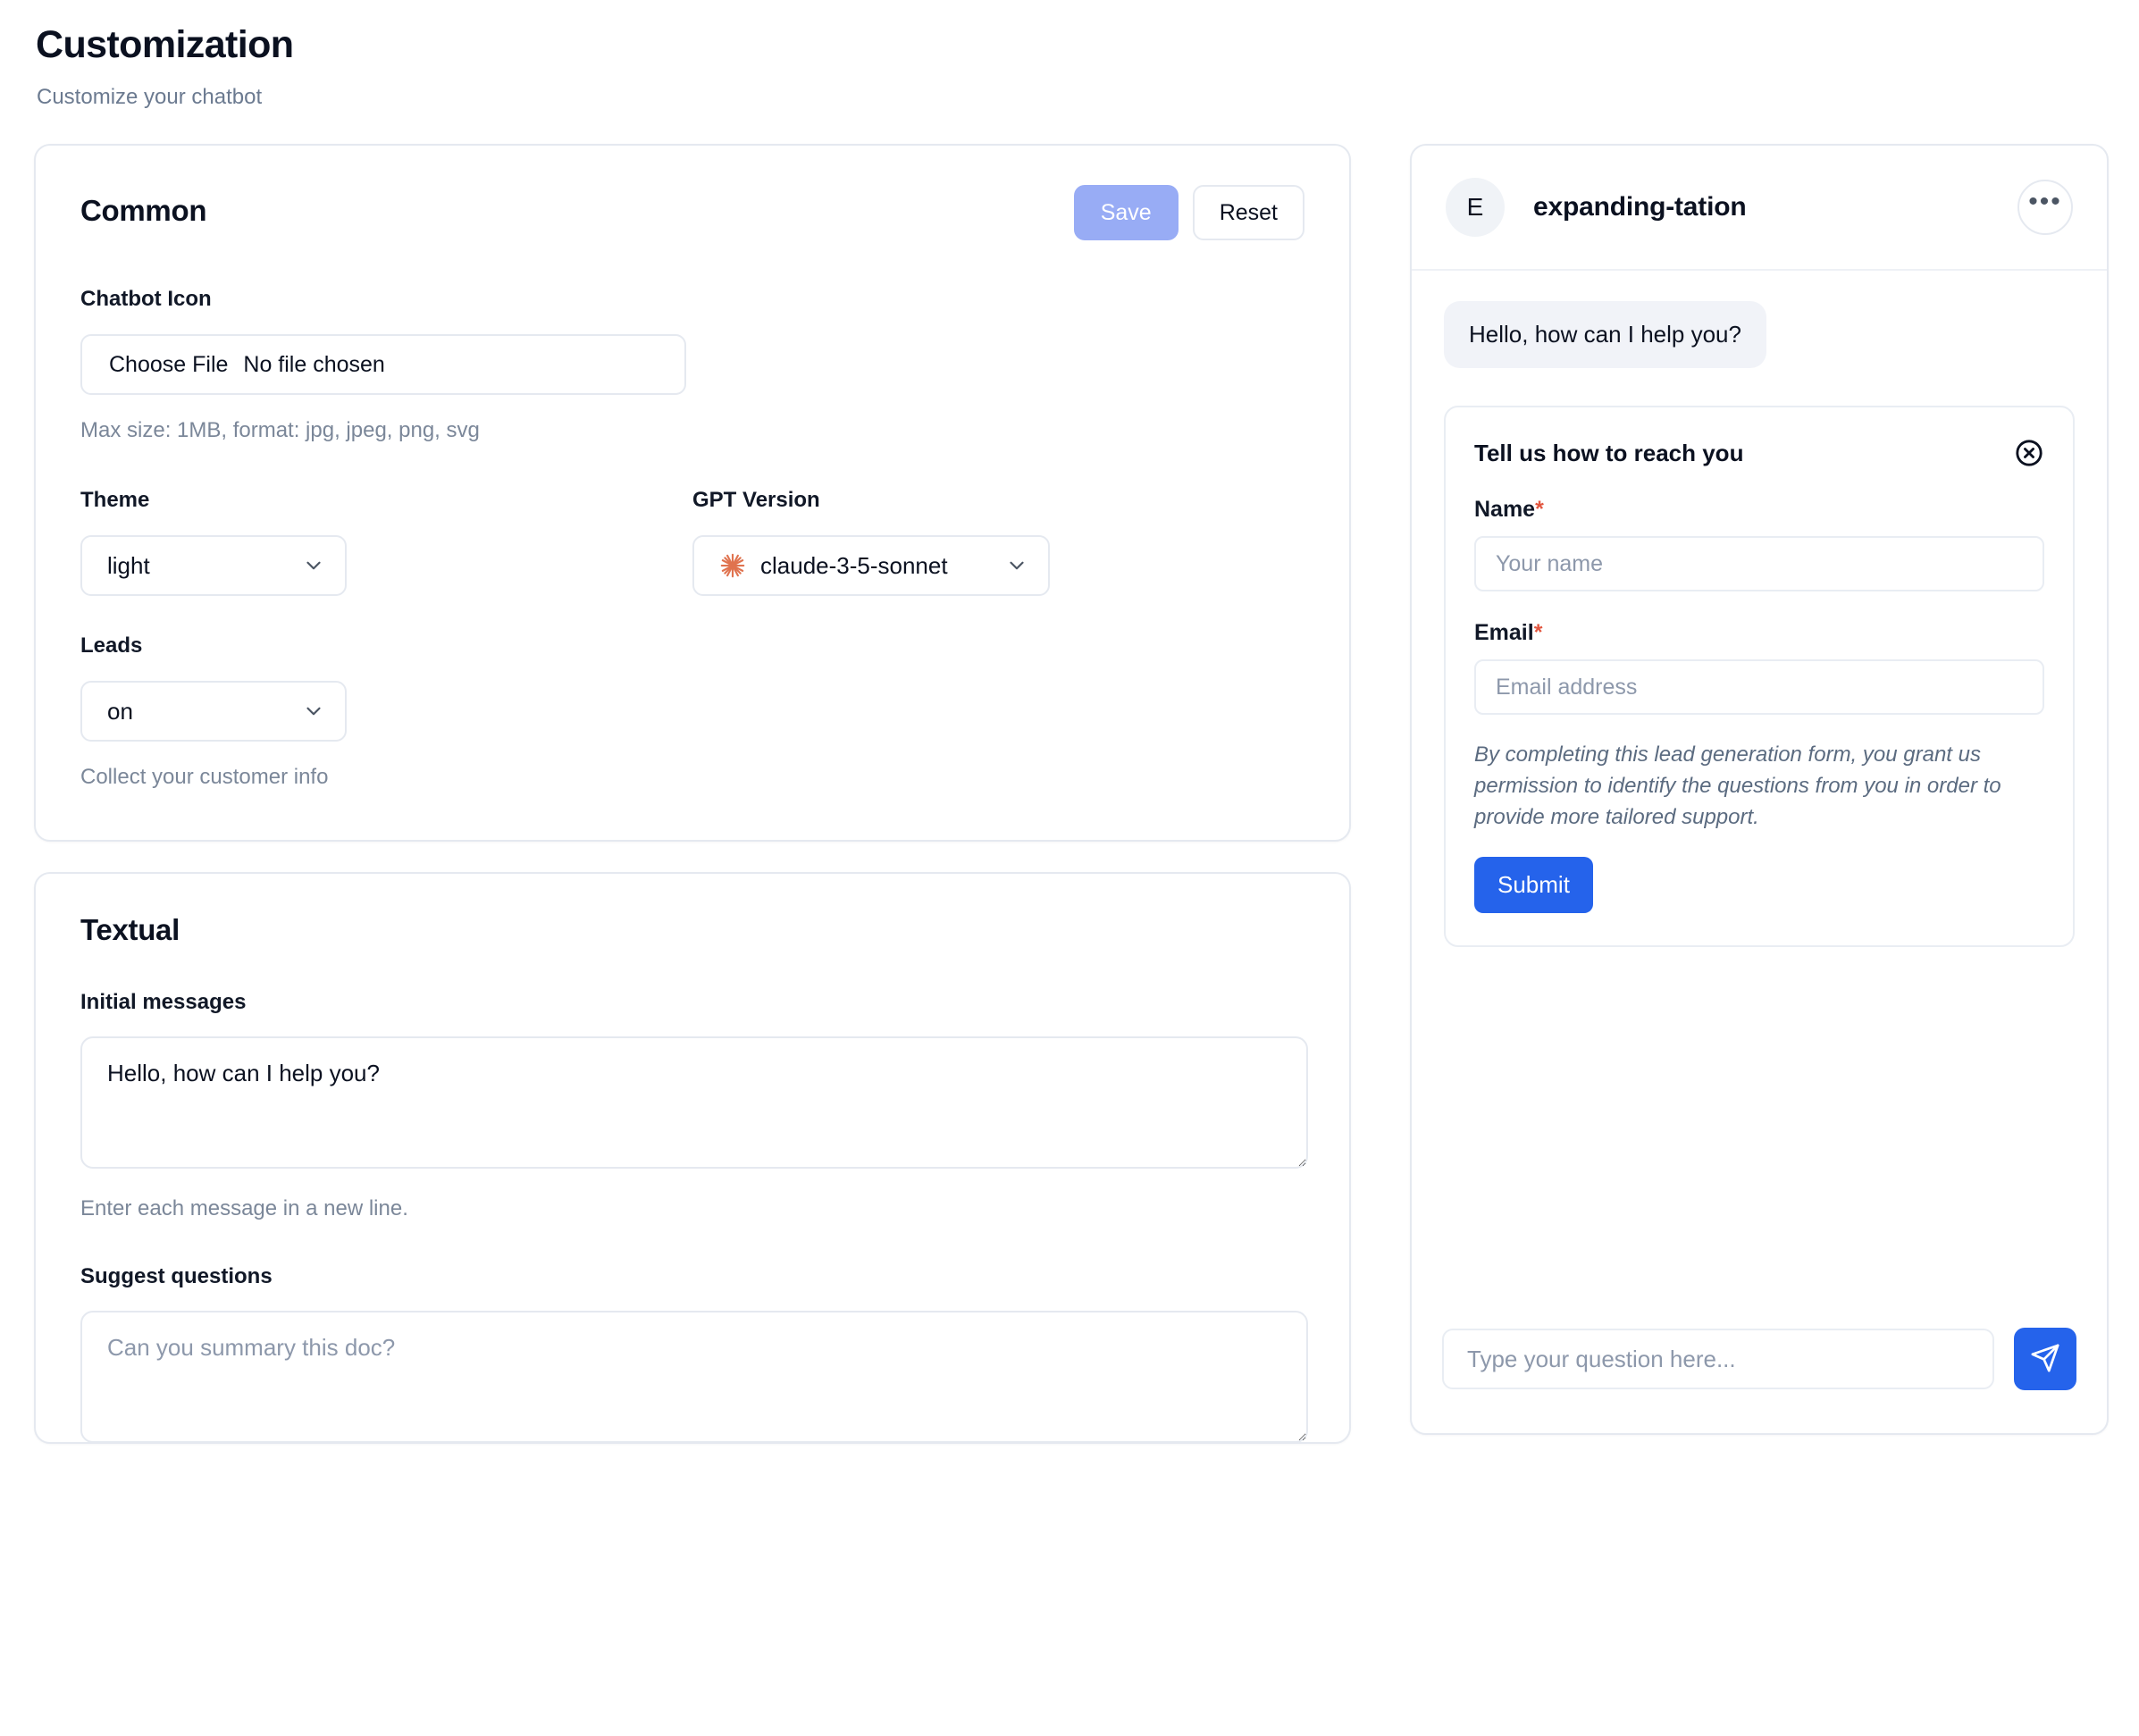 Image resolution: width=2139 pixels, height=1736 pixels. What do you see at coordinates (1759, 687) in the screenshot?
I see `lead-email-input` at bounding box center [1759, 687].